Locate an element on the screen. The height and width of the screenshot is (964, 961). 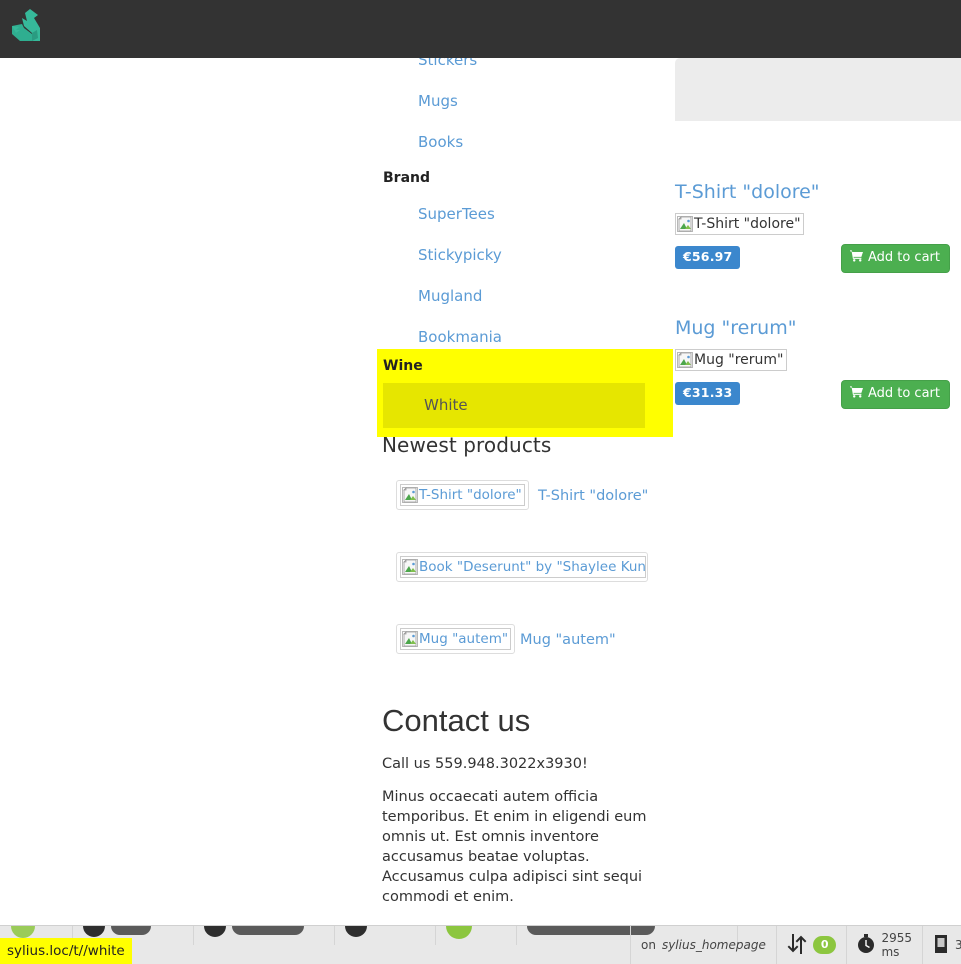
price-badge: €56.97 is located at coordinates (708, 257).